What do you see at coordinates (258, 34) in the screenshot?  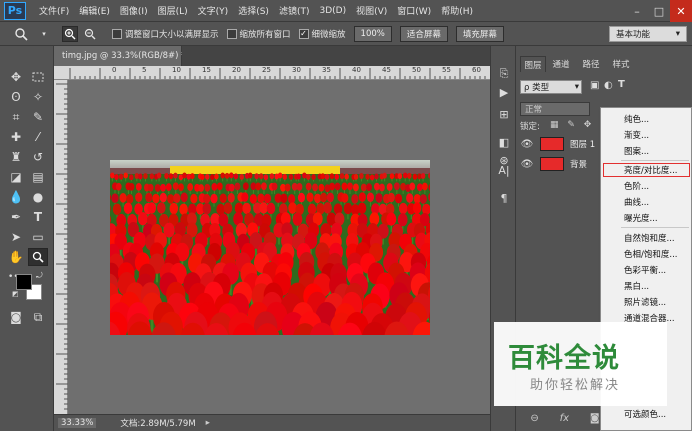 I see `zoom-all-checkbox: 缩放所有窗口` at bounding box center [258, 34].